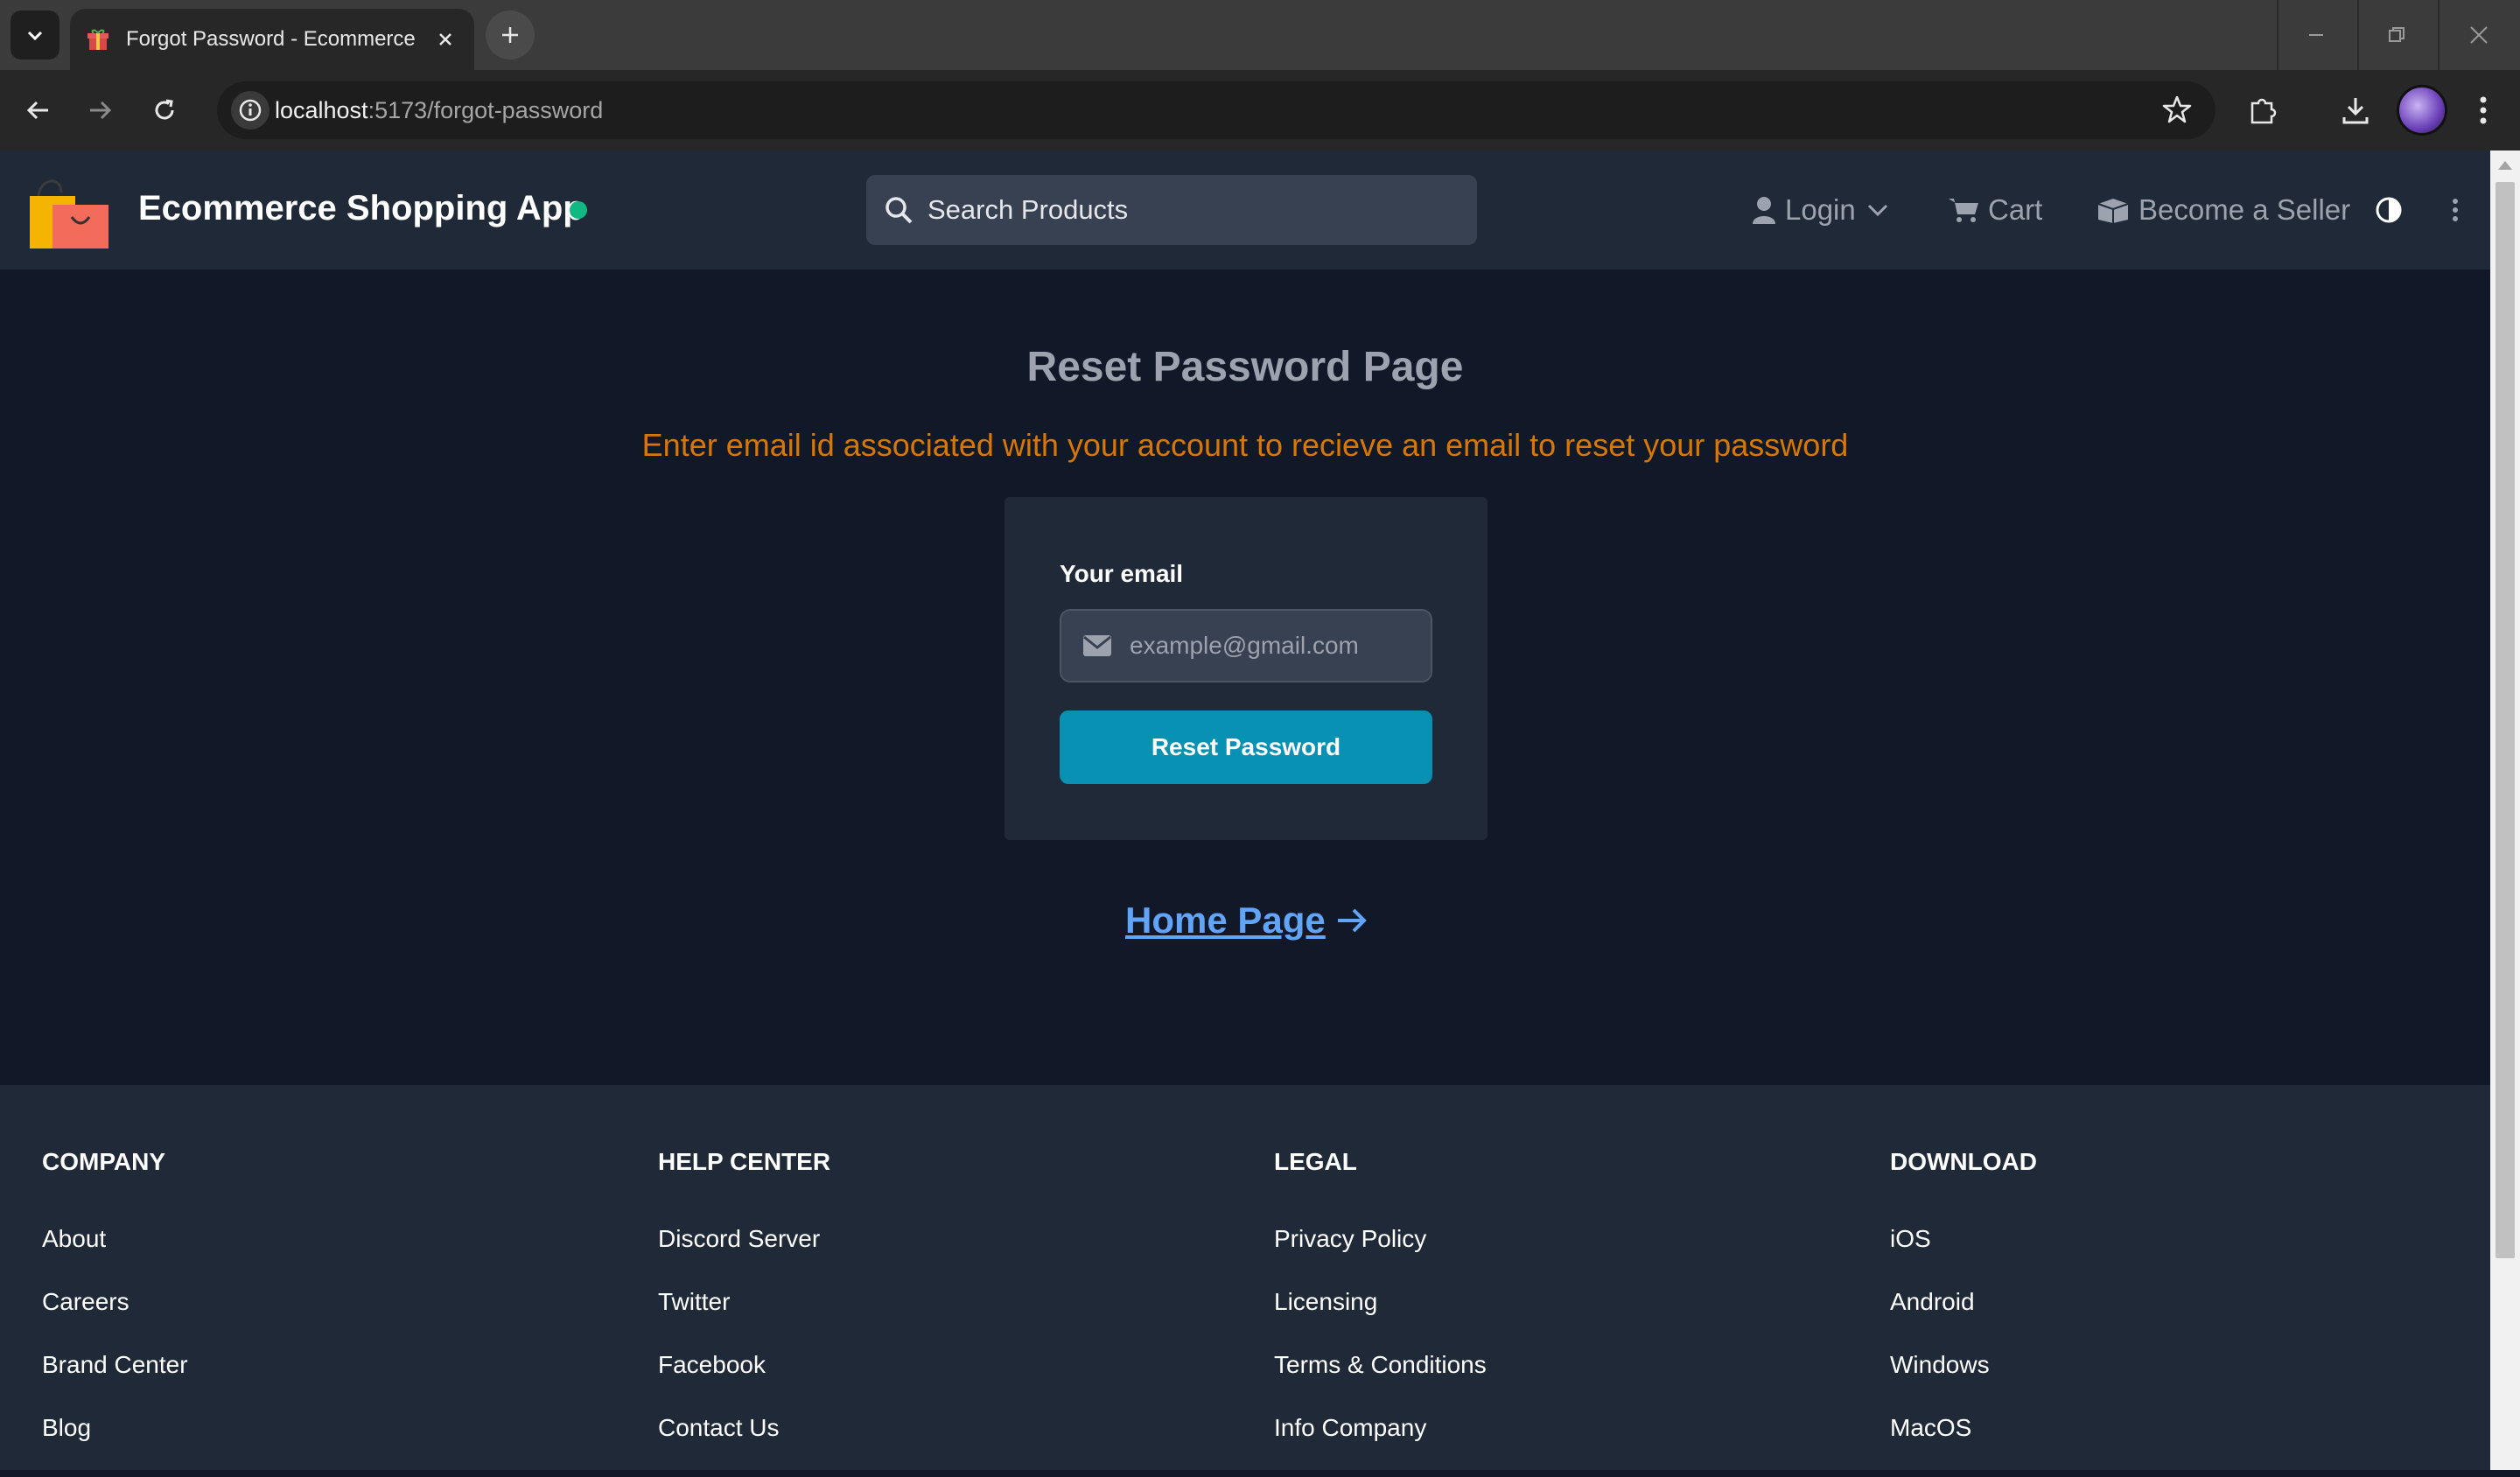 The image size is (2520, 1477). I want to click on browser-menu-button, so click(2483, 110).